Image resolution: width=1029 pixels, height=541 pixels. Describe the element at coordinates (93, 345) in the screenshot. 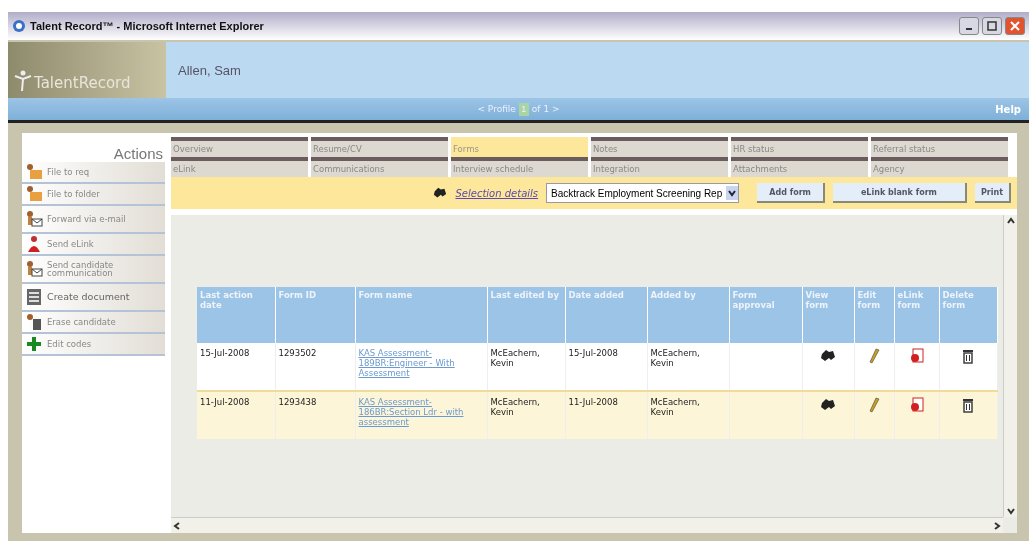

I see `action-item: Edit codes` at that location.